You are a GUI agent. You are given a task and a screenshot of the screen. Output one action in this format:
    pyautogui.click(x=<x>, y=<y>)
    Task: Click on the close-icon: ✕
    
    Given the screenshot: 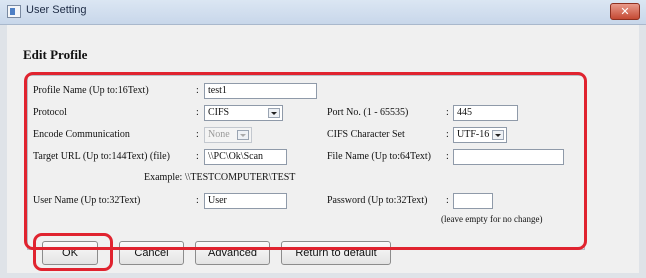 What is the action you would take?
    pyautogui.click(x=625, y=11)
    